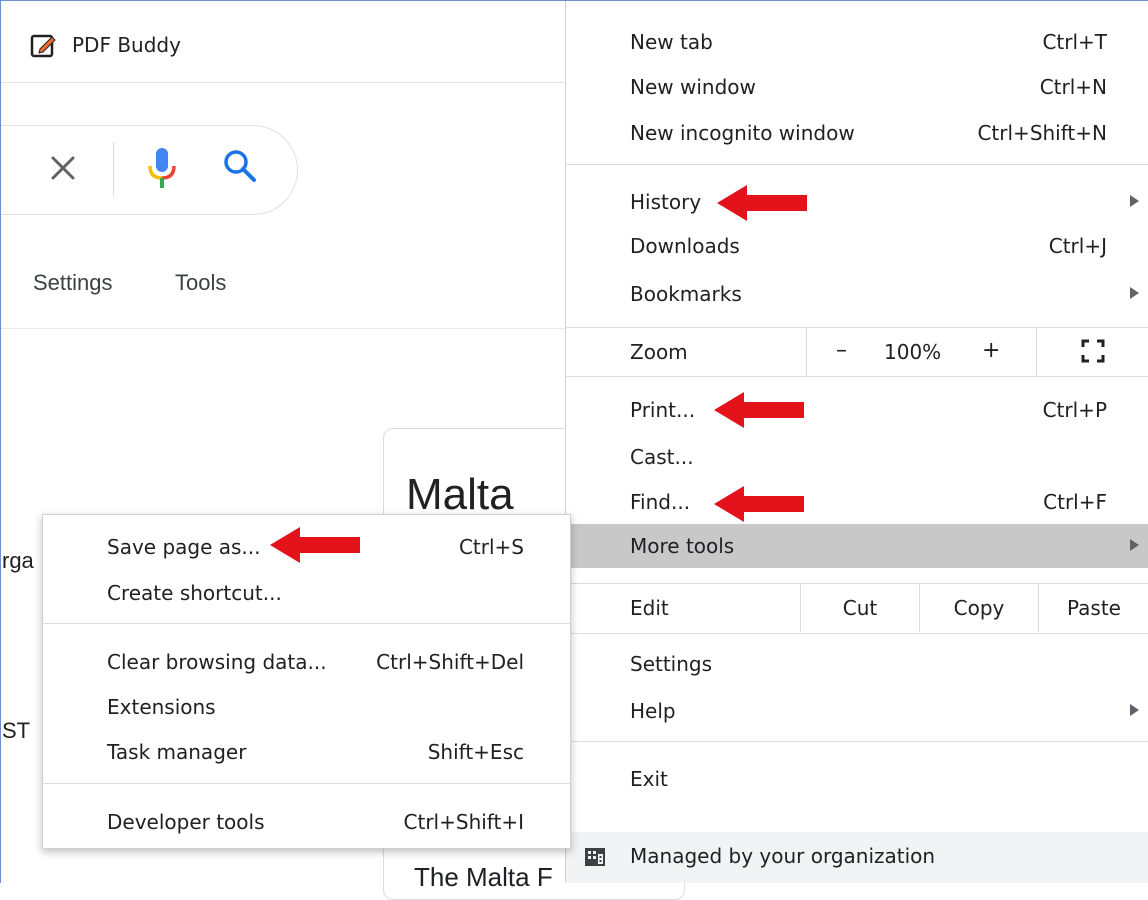 Image resolution: width=1148 pixels, height=900 pixels. I want to click on results-divider, so click(282, 328).